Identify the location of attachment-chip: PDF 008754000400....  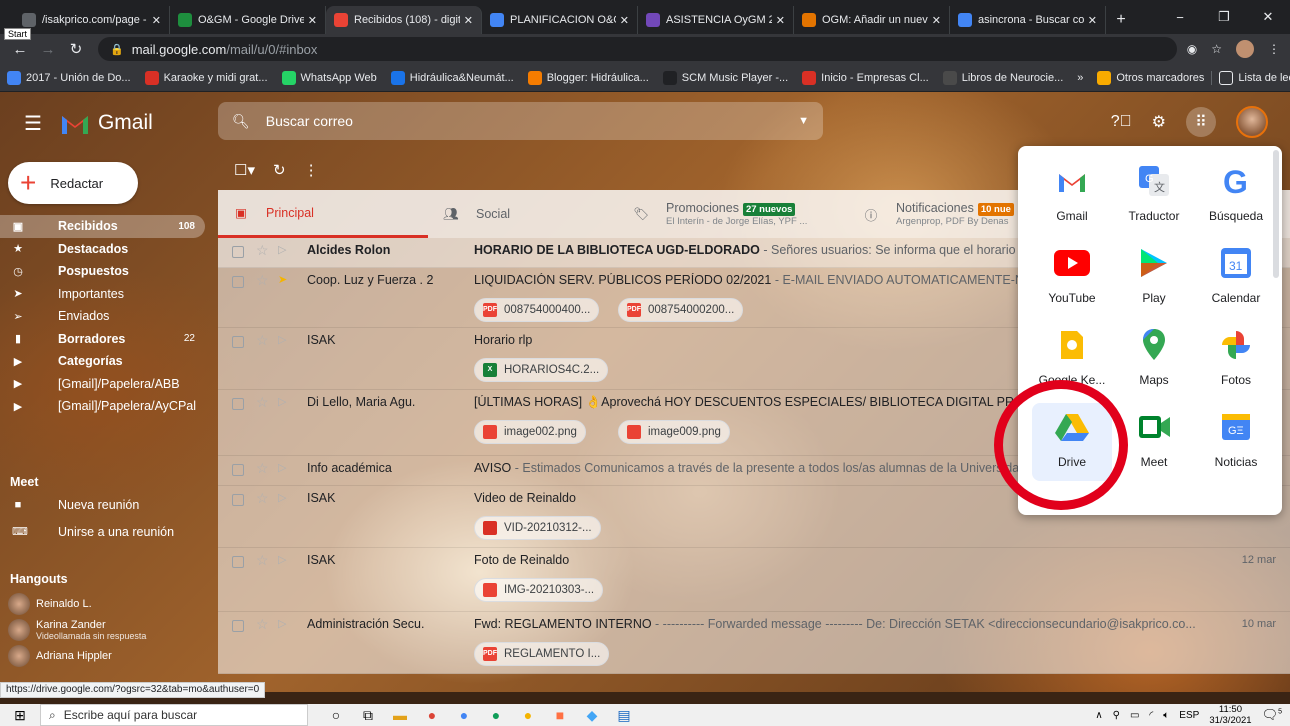
(537, 310).